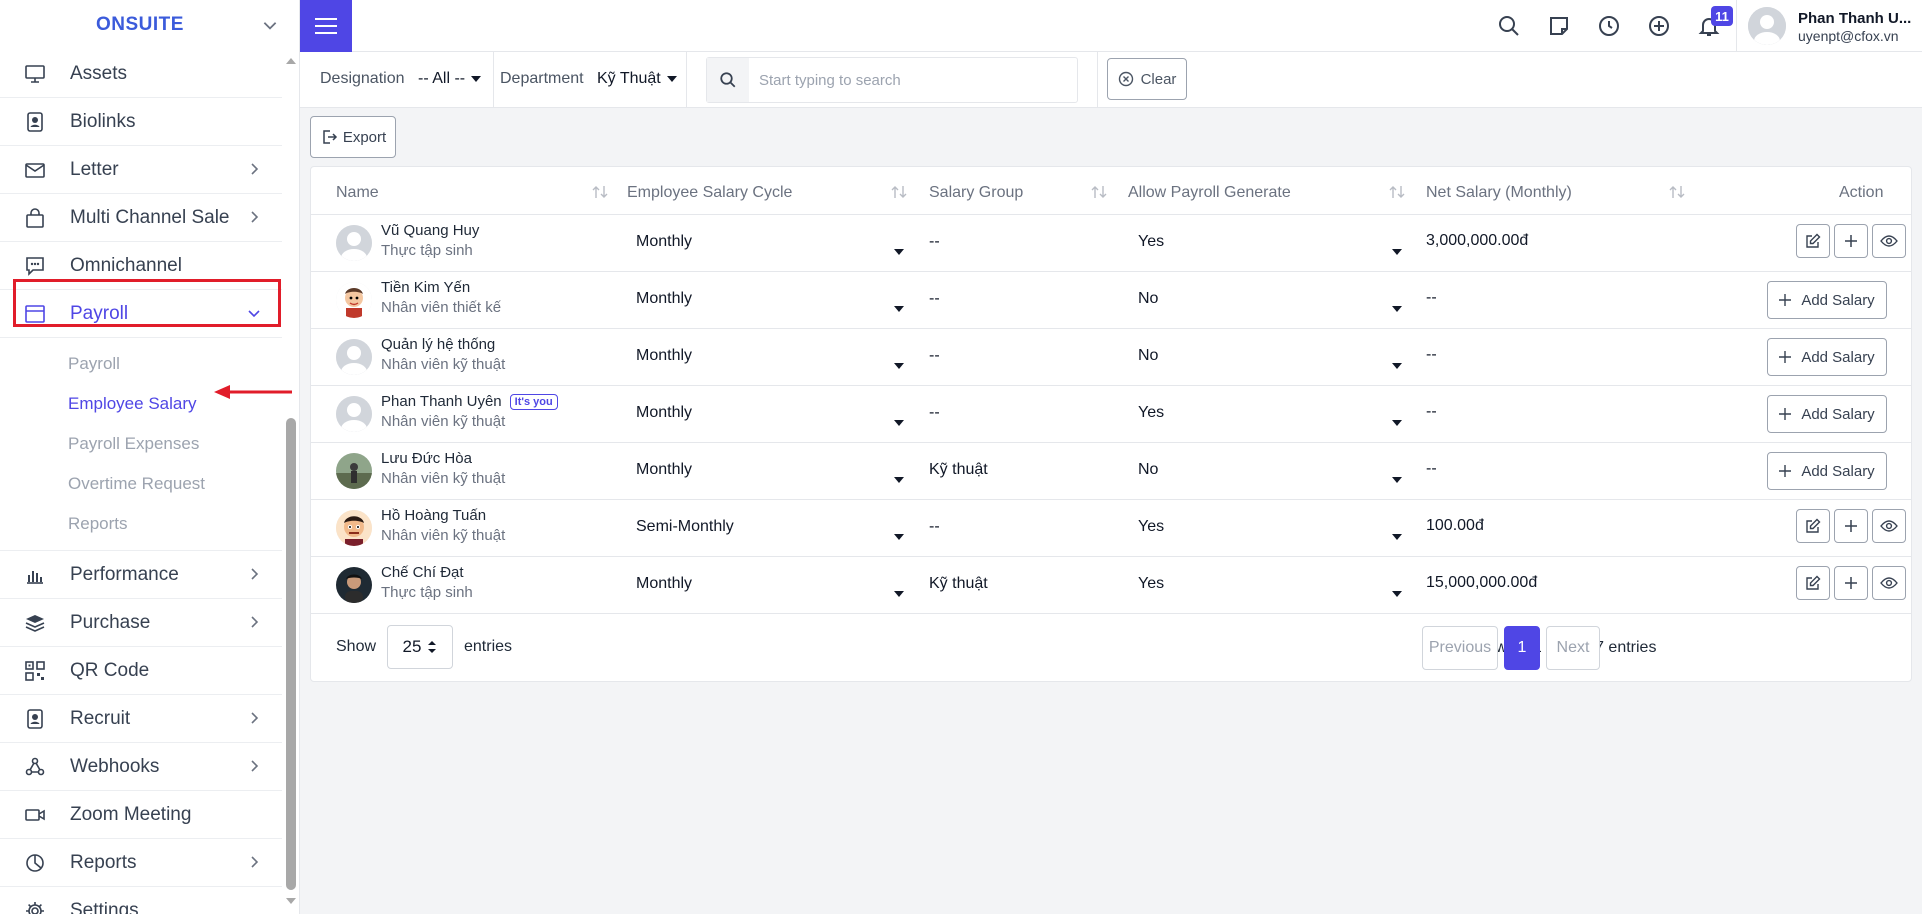  Describe the element at coordinates (357, 193) in the screenshot. I see `column-header-name: Name` at that location.